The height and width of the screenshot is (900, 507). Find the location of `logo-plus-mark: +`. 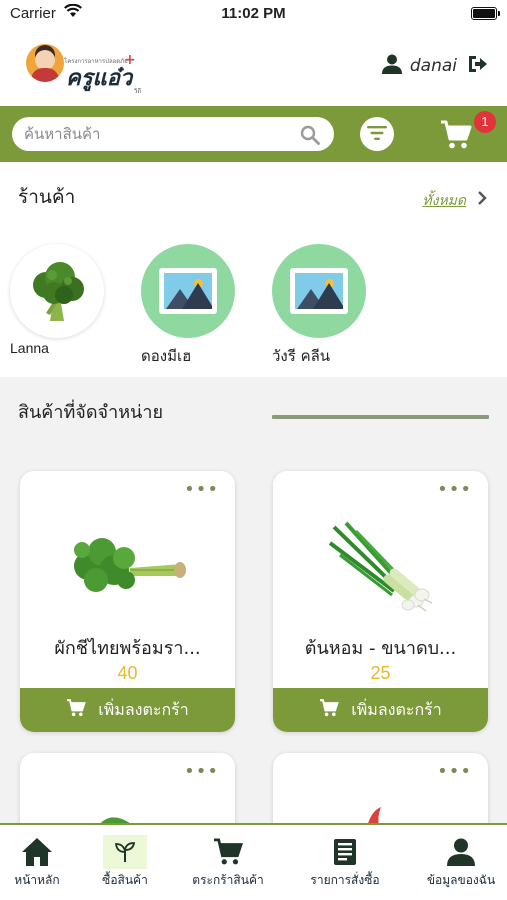

logo-plus-mark: + is located at coordinates (130, 60).